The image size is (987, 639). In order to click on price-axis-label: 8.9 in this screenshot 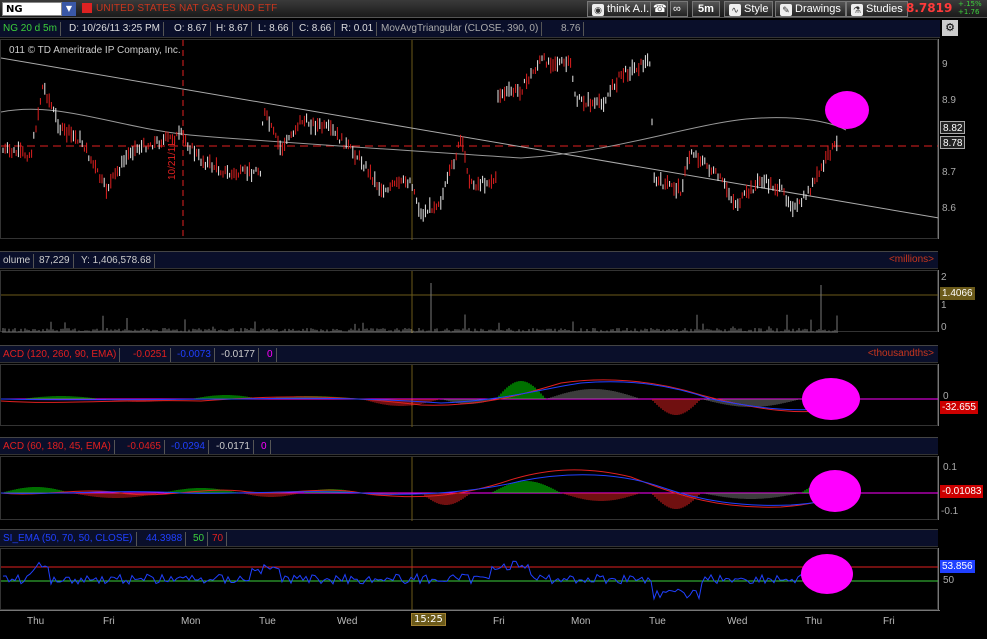, I will do `click(949, 100)`.